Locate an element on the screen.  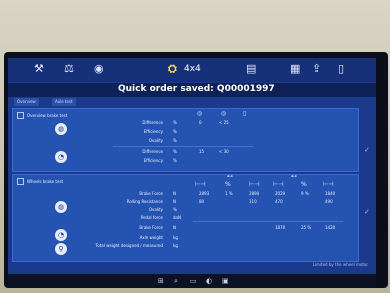
cell-value: 1870 is located at coordinates (280, 227).